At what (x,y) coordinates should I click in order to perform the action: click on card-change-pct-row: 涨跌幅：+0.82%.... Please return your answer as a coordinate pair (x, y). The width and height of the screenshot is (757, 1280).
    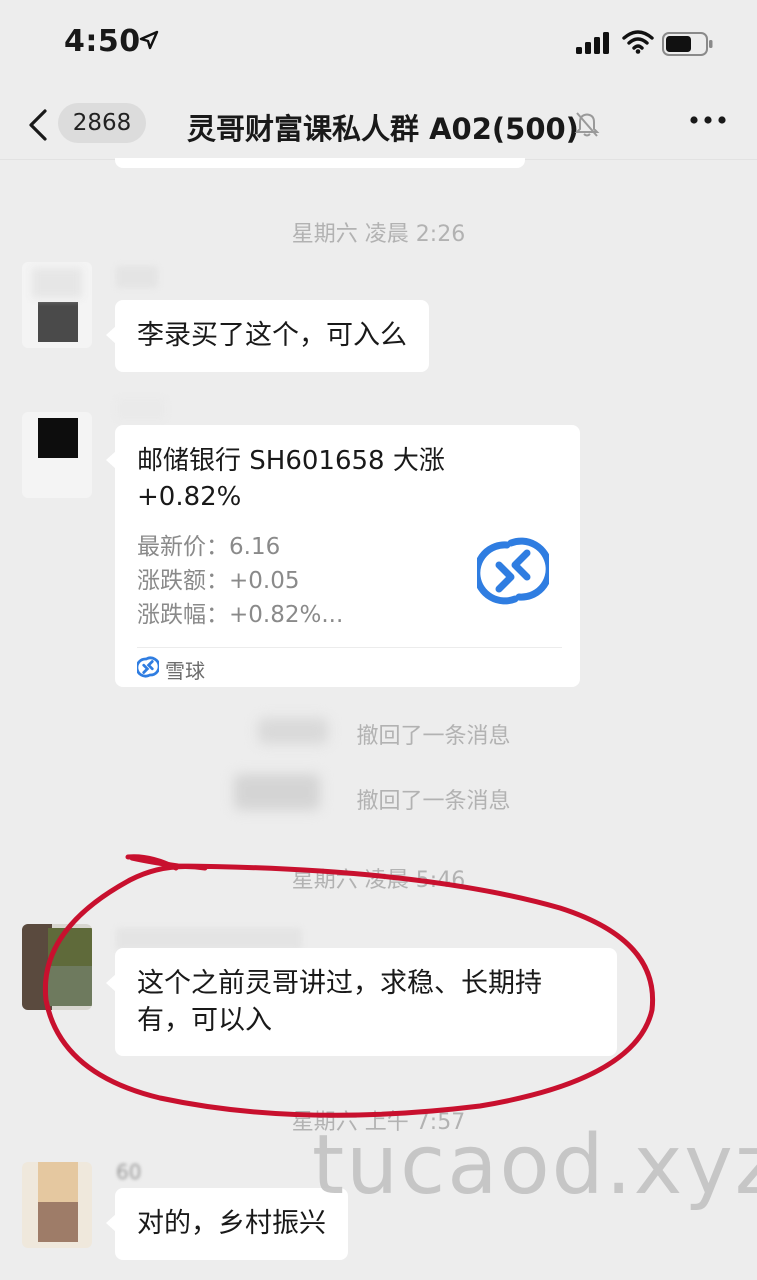
    Looking at the image, I should click on (240, 612).